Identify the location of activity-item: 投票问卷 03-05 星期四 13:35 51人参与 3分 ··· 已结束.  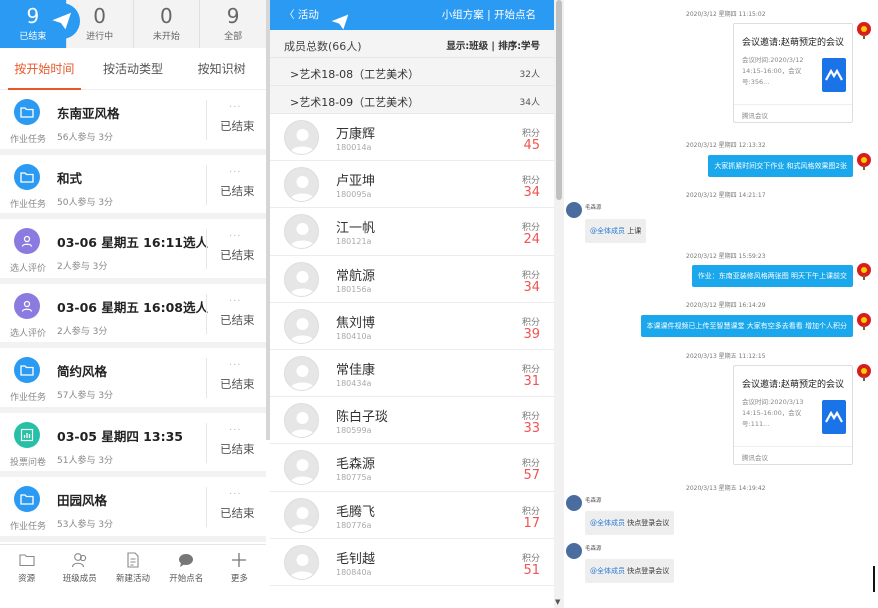
(133, 445).